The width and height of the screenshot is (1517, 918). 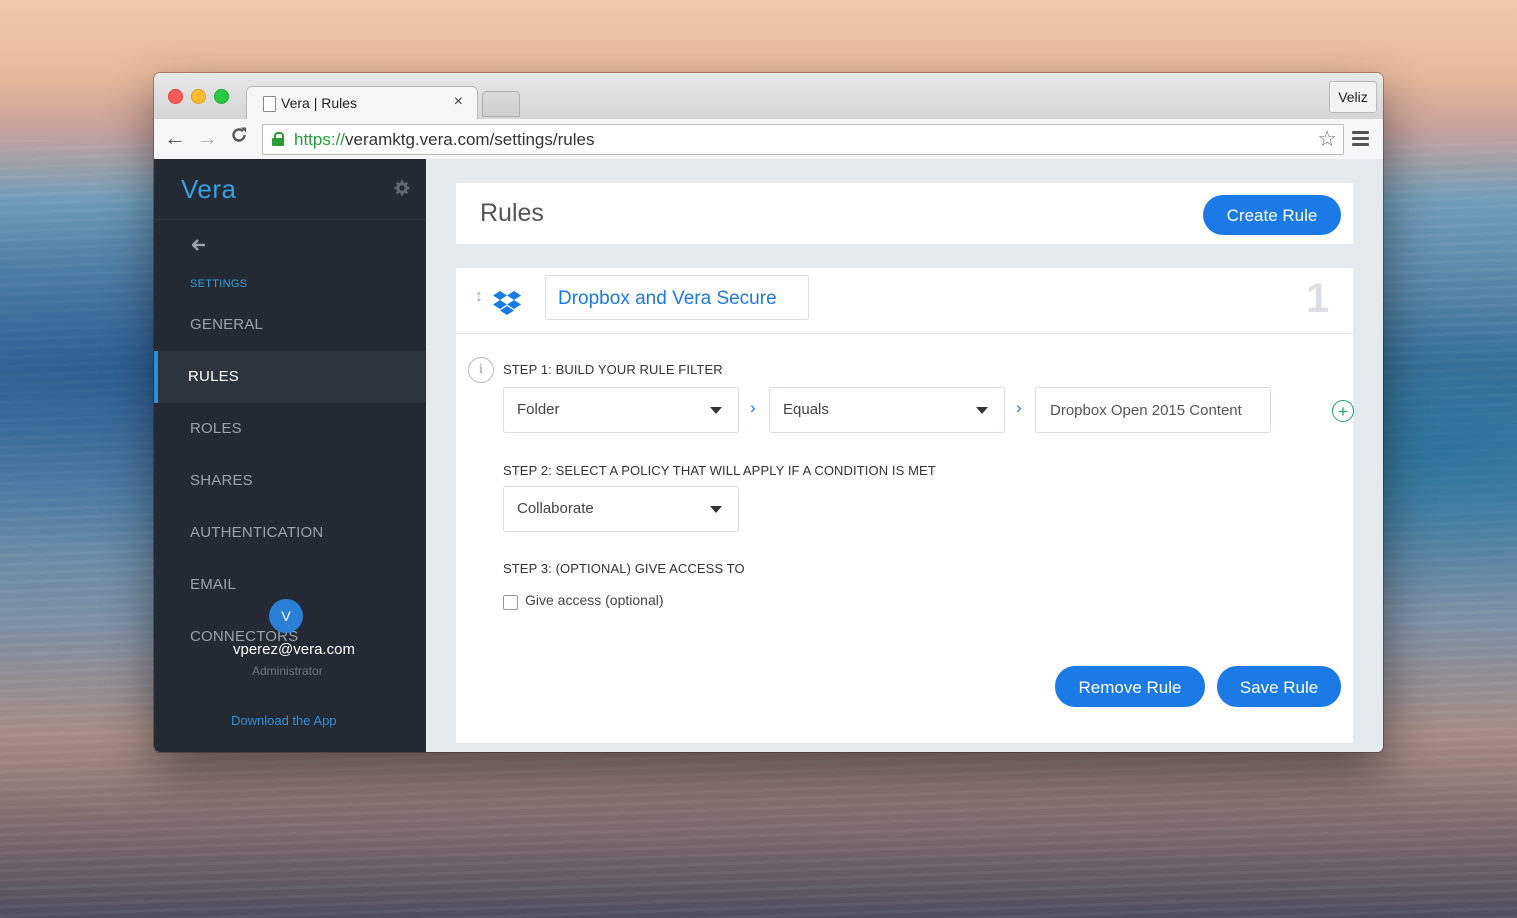 I want to click on sidebar-item-general: GENERAL, so click(x=290, y=325).